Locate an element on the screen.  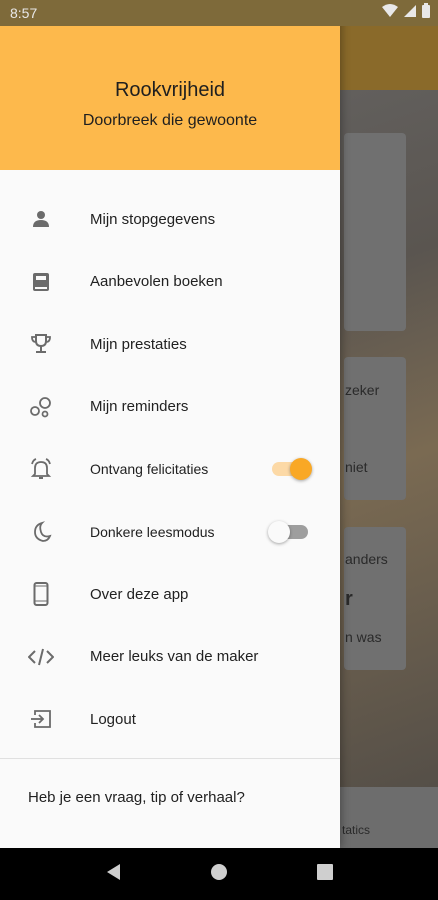
bubbles-icon is located at coordinates (41, 407).